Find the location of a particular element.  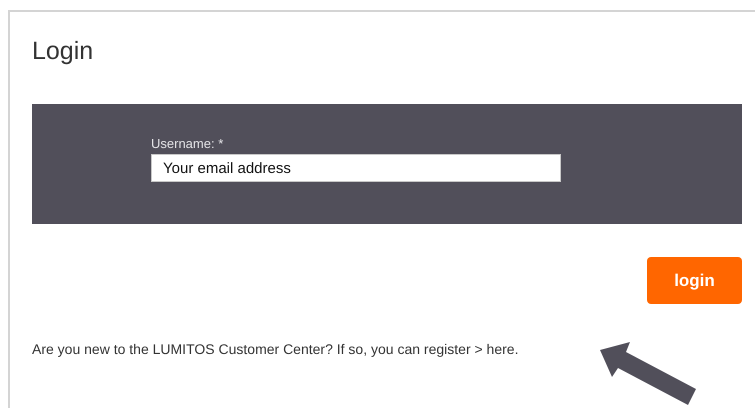

register-note: Are you new to the LUMITOS Customer Center? If so, you can register > here. is located at coordinates (276, 349).